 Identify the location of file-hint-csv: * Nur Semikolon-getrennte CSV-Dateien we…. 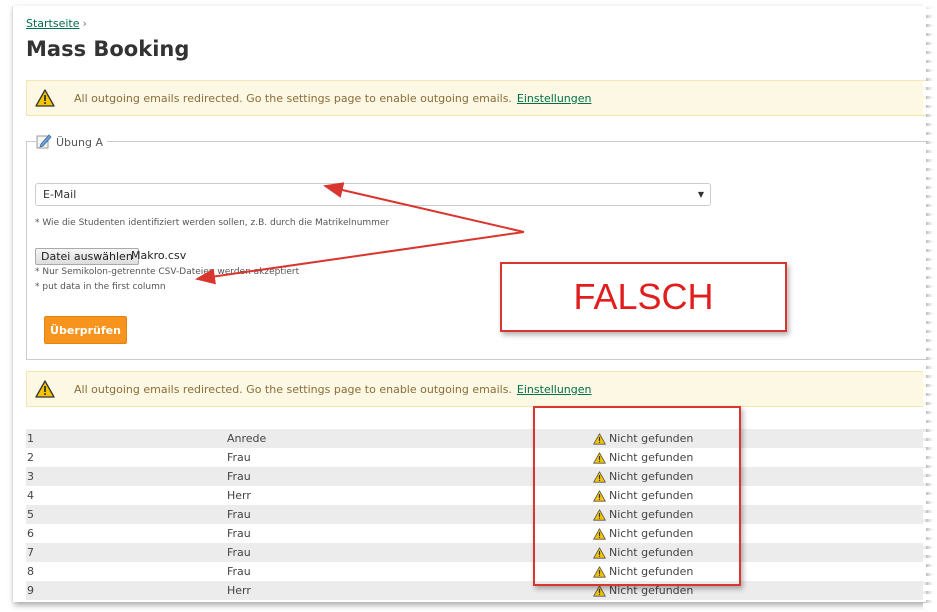
(167, 272).